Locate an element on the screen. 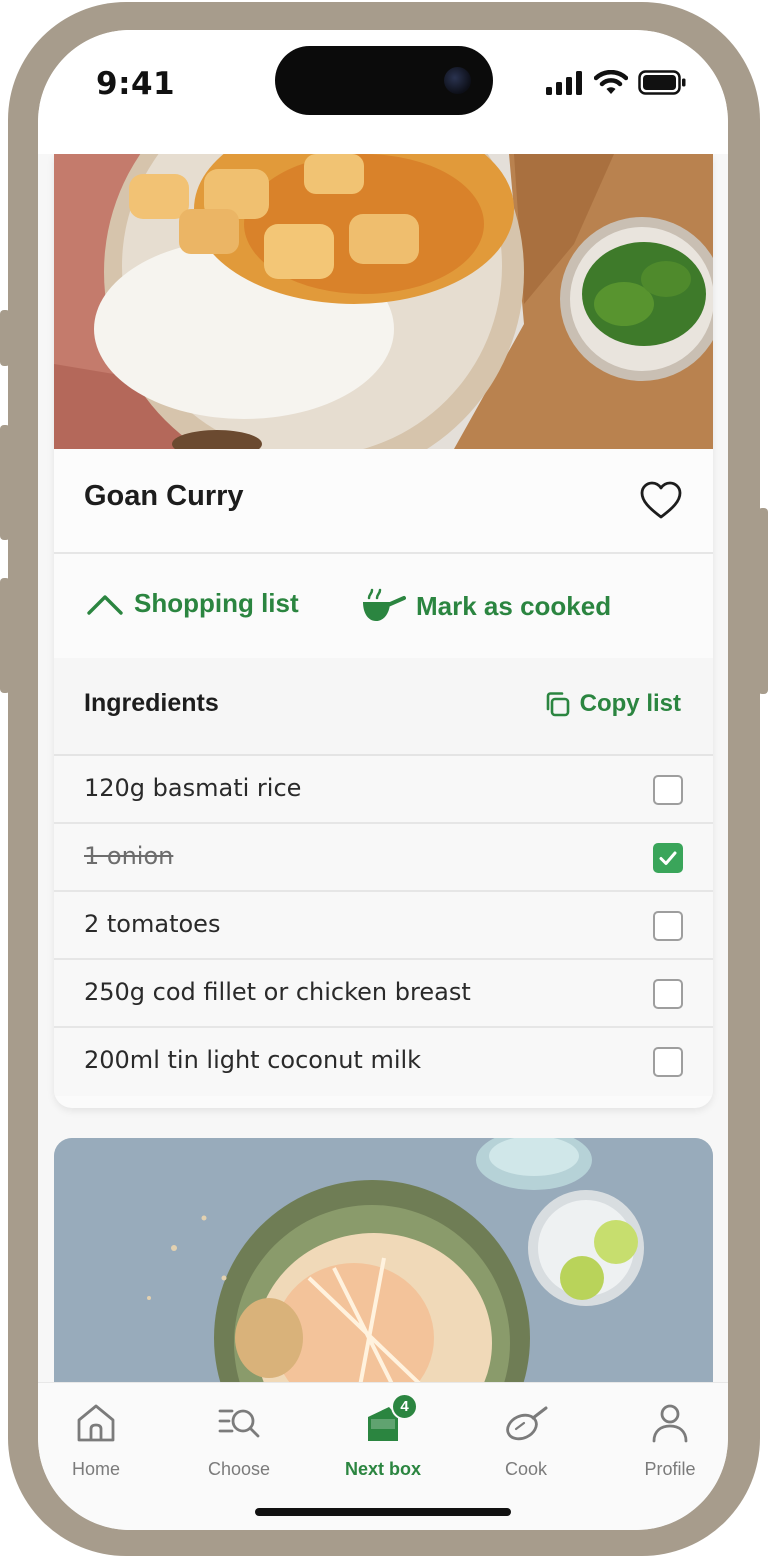  recipe-image is located at coordinates (383, 1260).